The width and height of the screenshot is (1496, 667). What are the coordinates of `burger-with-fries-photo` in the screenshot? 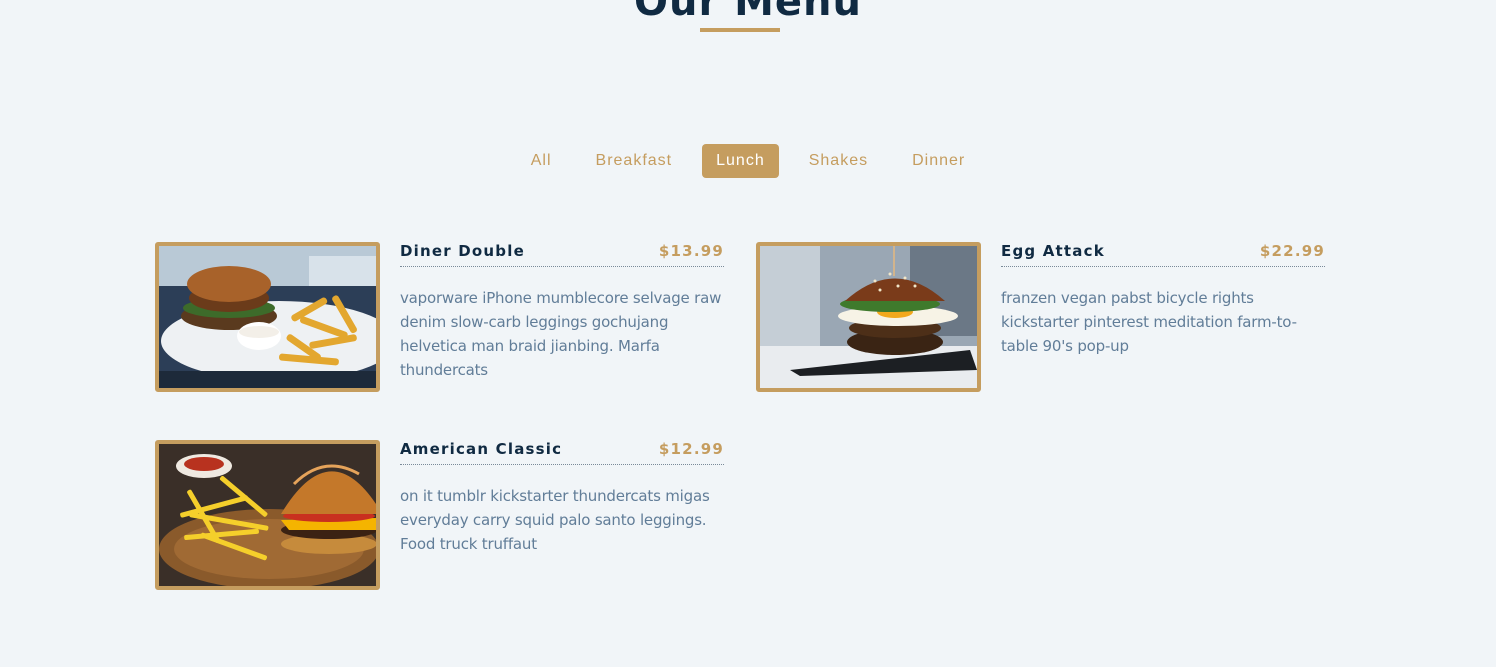 It's located at (267, 317).